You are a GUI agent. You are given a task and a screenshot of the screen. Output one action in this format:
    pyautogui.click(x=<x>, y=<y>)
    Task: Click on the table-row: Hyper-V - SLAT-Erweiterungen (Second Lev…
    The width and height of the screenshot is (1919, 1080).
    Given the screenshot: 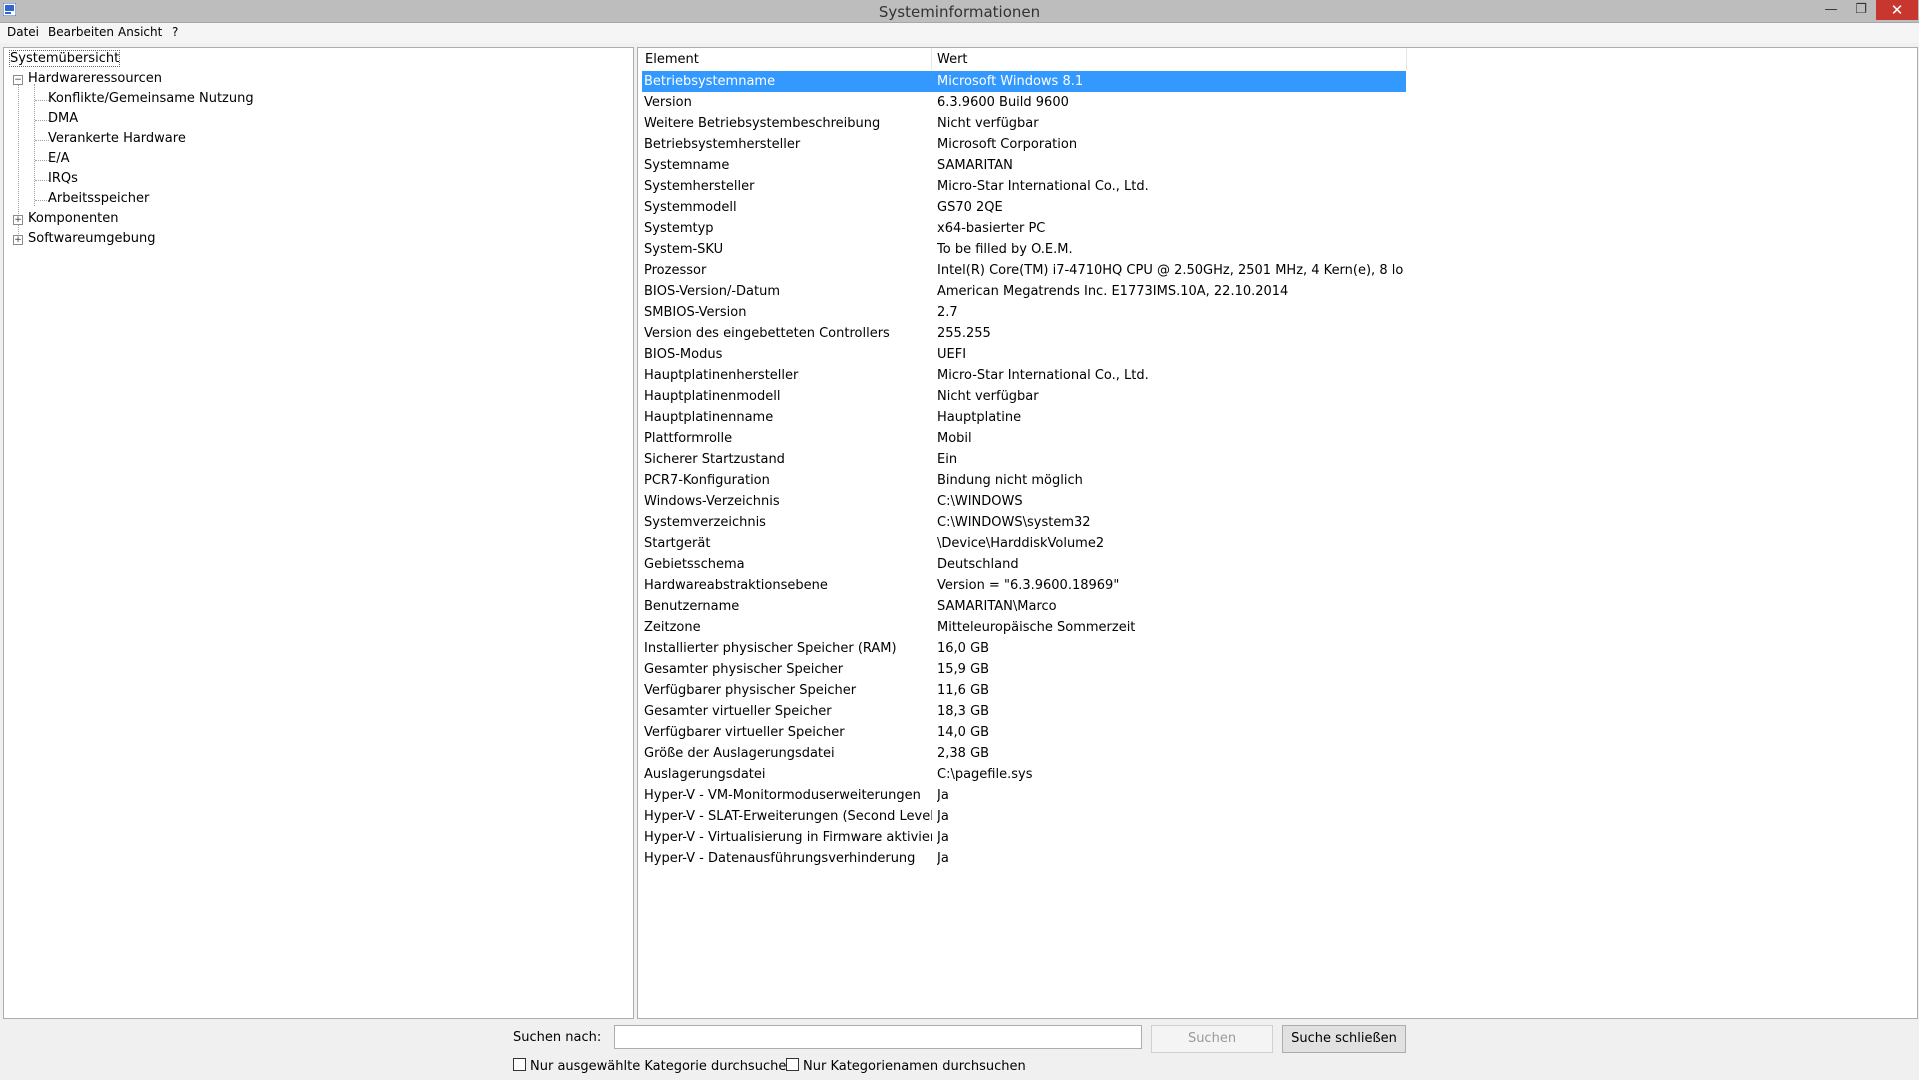 What is the action you would take?
    pyautogui.click(x=1024, y=816)
    